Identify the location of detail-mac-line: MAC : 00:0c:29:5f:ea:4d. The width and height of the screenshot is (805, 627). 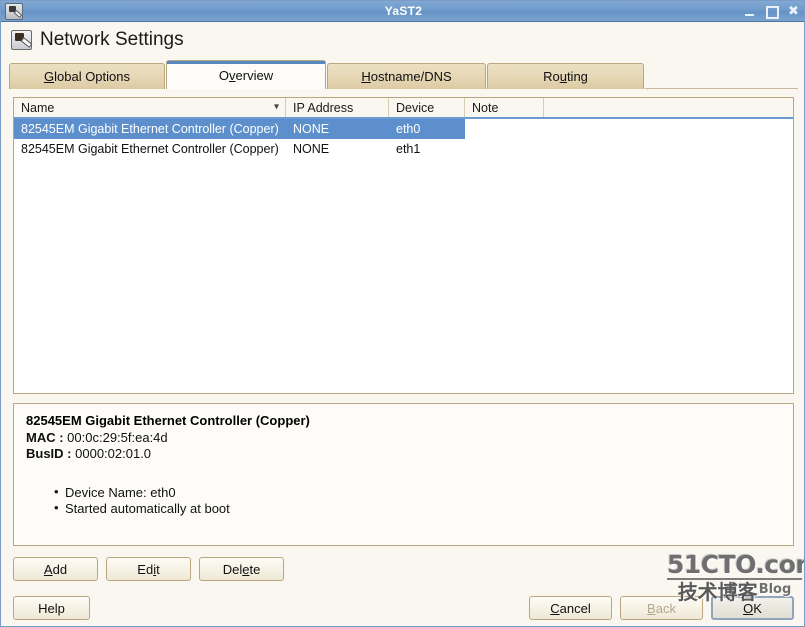
(403, 438).